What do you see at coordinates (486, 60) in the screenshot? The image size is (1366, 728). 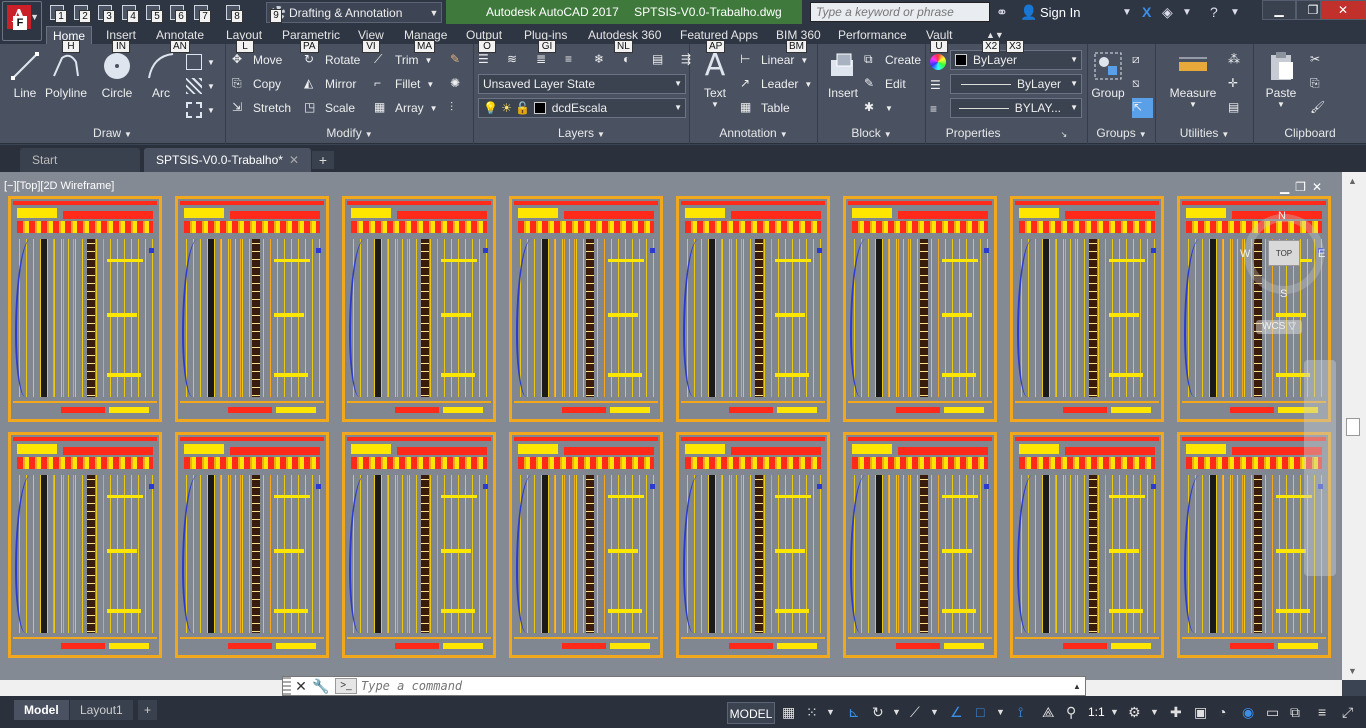 I see `layer-properties-icon: ☰` at bounding box center [486, 60].